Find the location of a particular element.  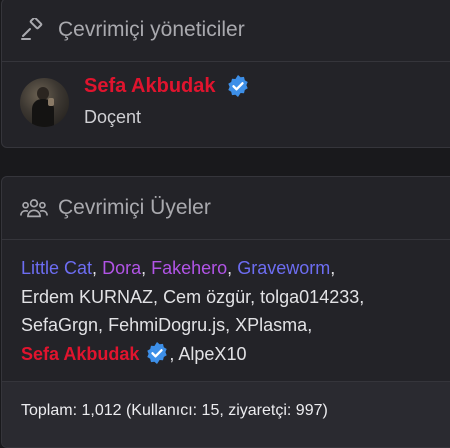

online-admins-title: Çevrimiçi yöneticiler is located at coordinates (151, 29).